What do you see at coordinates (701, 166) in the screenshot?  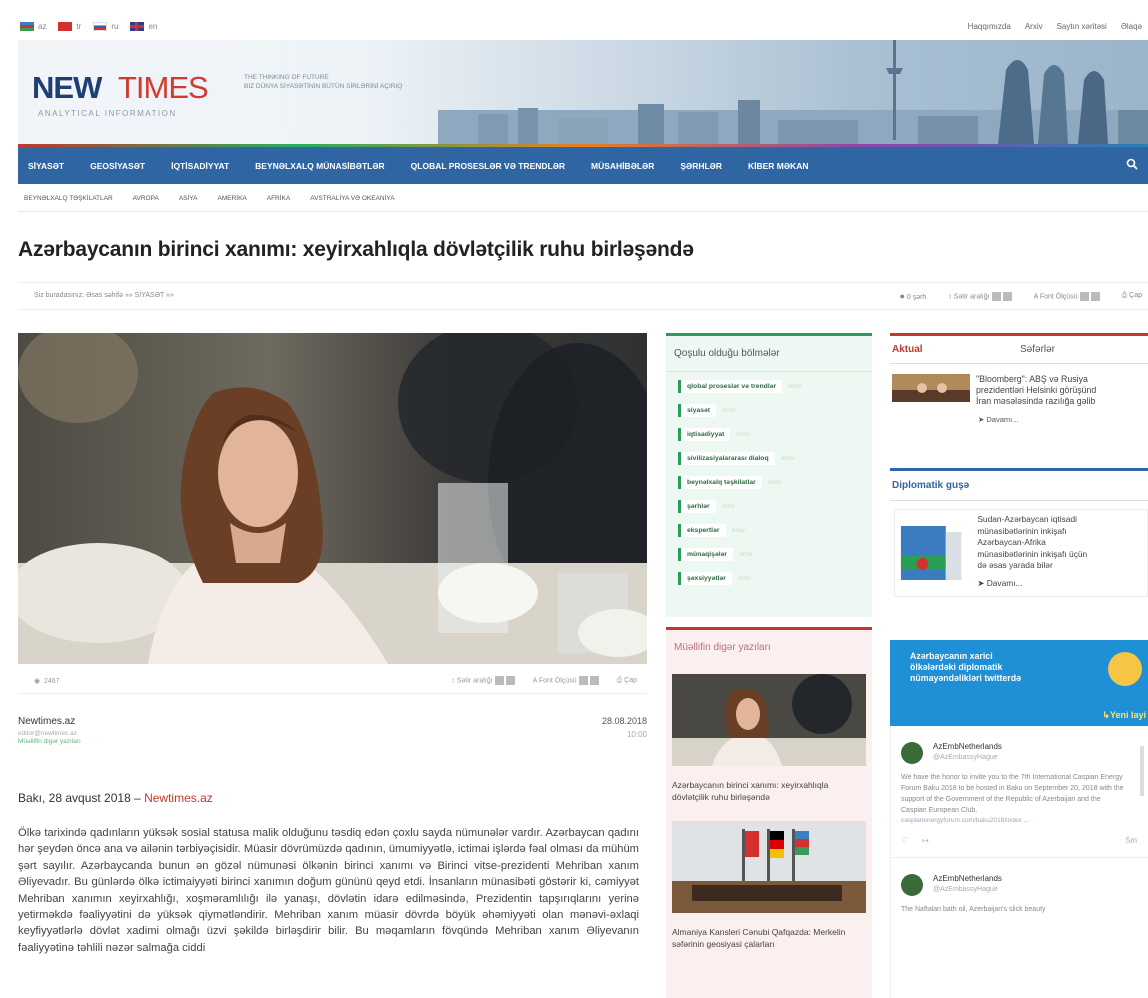 I see `nav-comments: ŞƏRHLƏR` at bounding box center [701, 166].